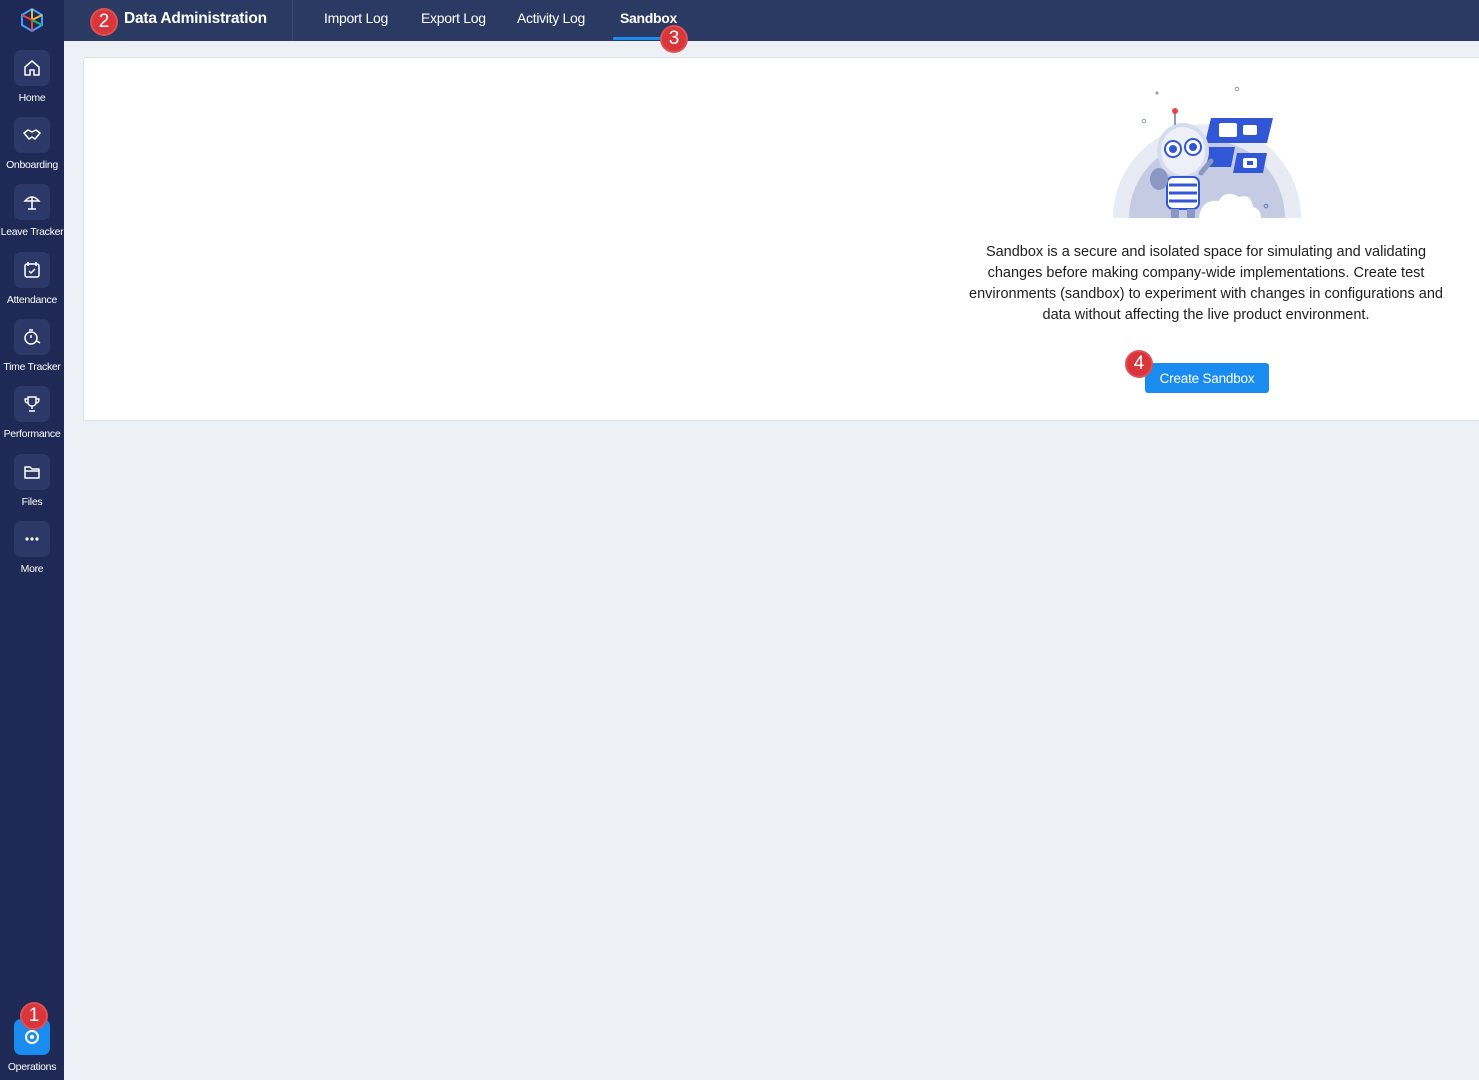  Describe the element at coordinates (32, 434) in the screenshot. I see `rail-label-performance: Performance` at that location.